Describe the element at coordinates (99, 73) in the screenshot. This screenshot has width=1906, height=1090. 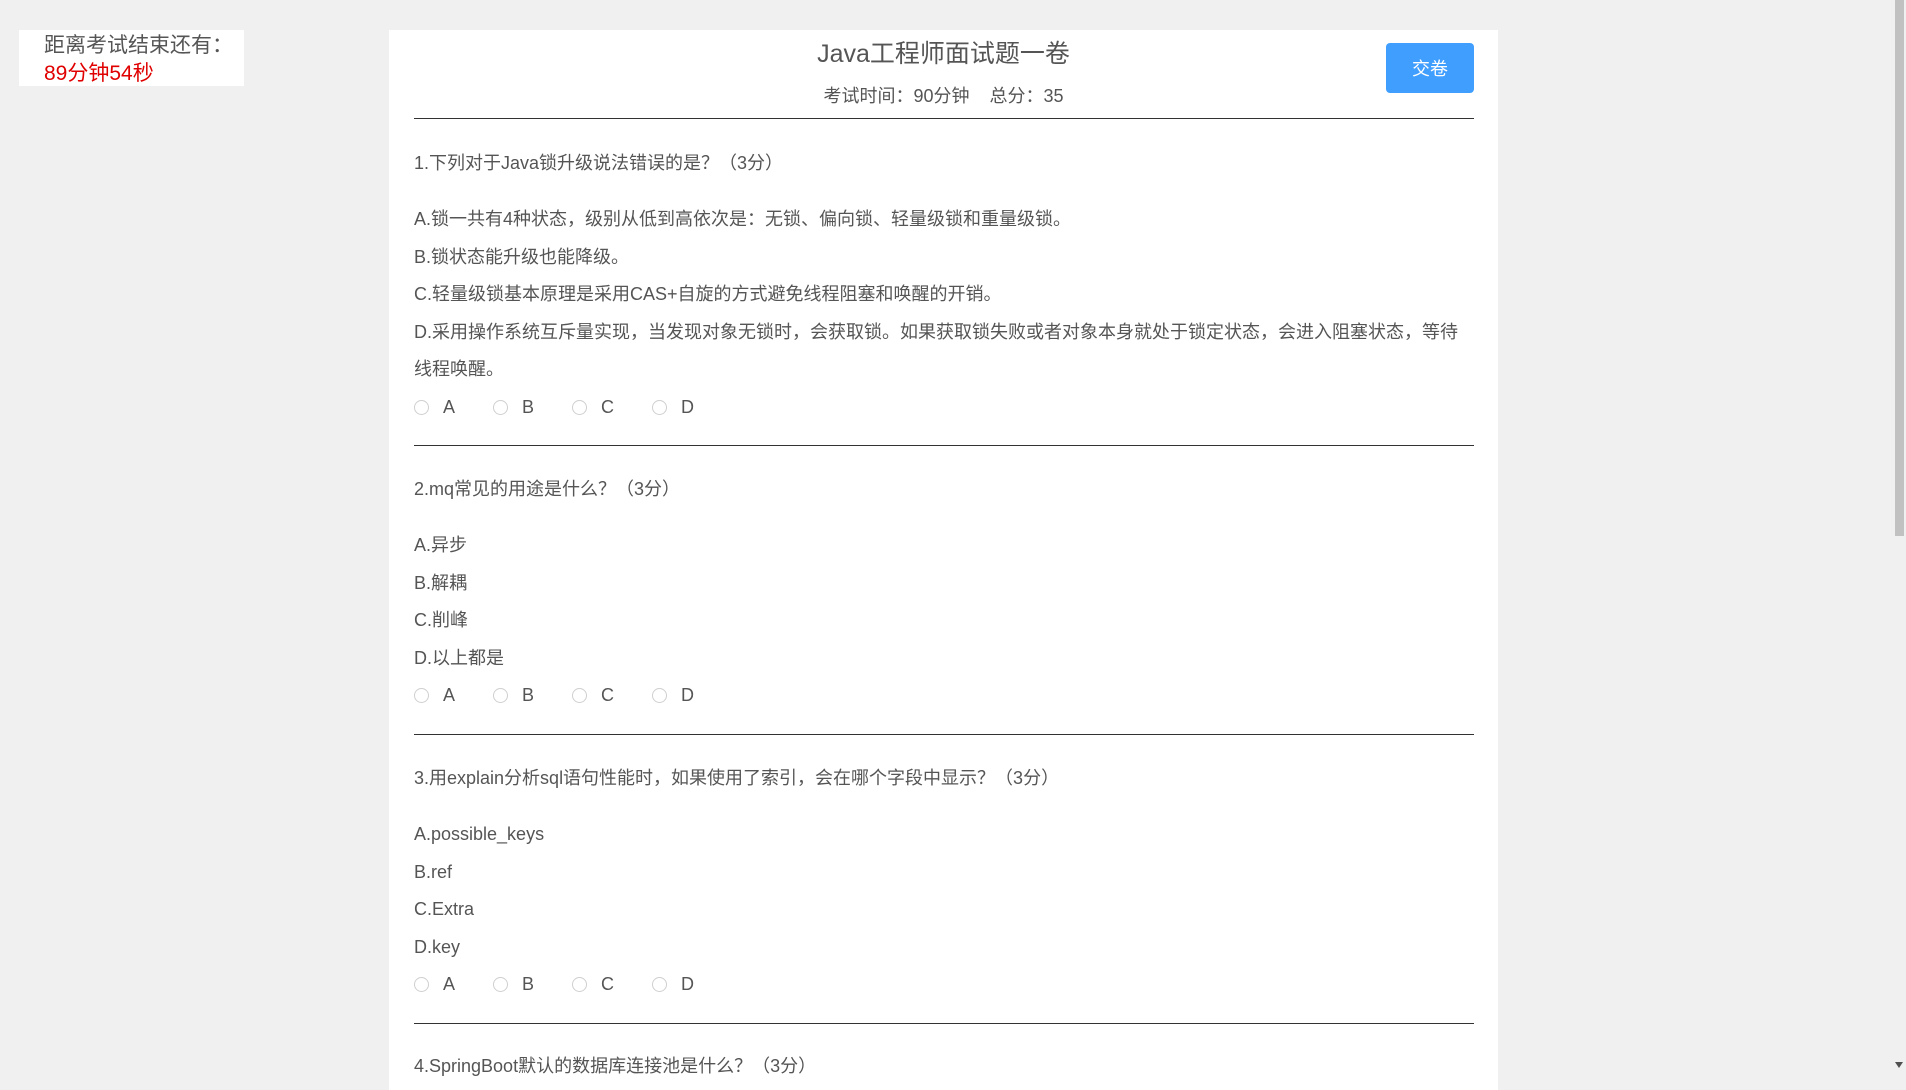
I see `countdown-value: 89分钟54秒` at that location.